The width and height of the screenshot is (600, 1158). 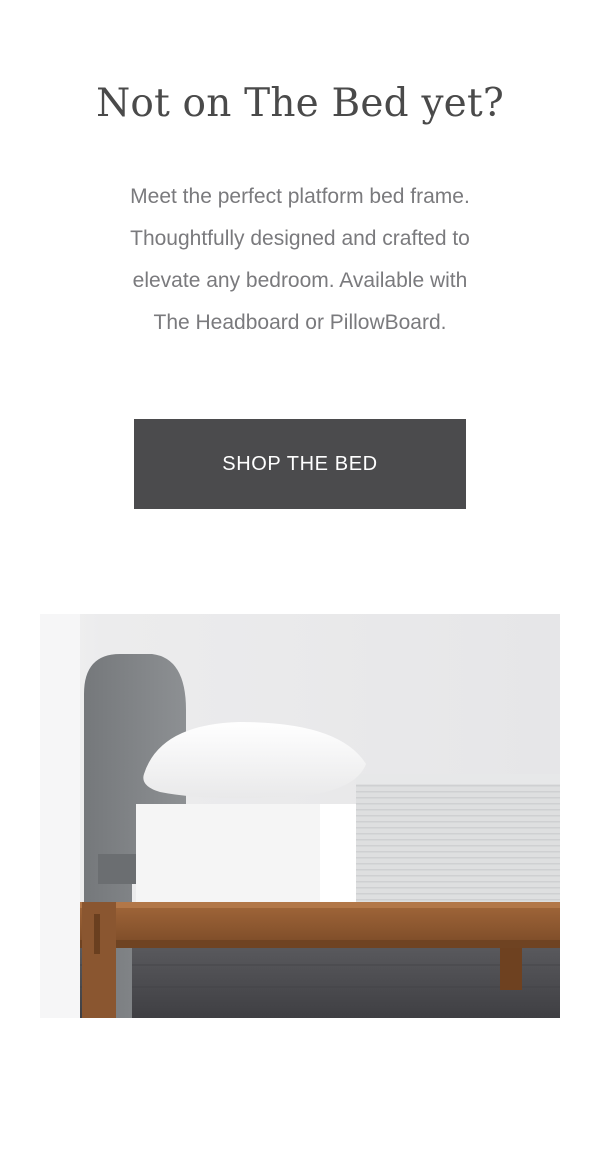 I want to click on body-line: Meet the perfect platform bed frame., so click(x=300, y=196).